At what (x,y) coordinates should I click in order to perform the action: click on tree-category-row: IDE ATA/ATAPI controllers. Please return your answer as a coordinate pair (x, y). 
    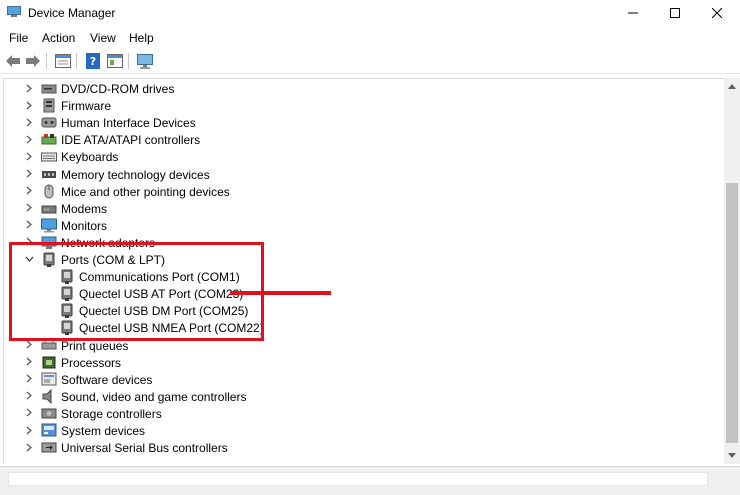
    Looking at the image, I should click on (354, 139).